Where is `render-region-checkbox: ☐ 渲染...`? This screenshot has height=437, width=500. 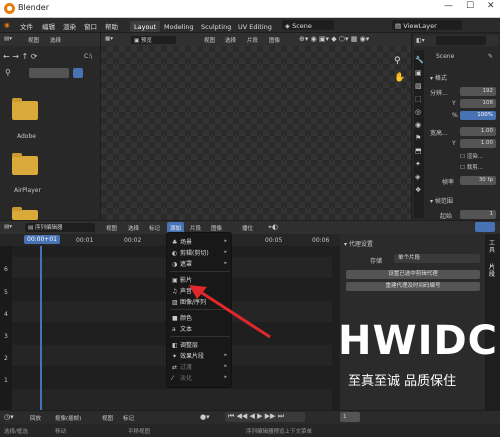 render-region-checkbox: ☐ 渲染... is located at coordinates (471, 156).